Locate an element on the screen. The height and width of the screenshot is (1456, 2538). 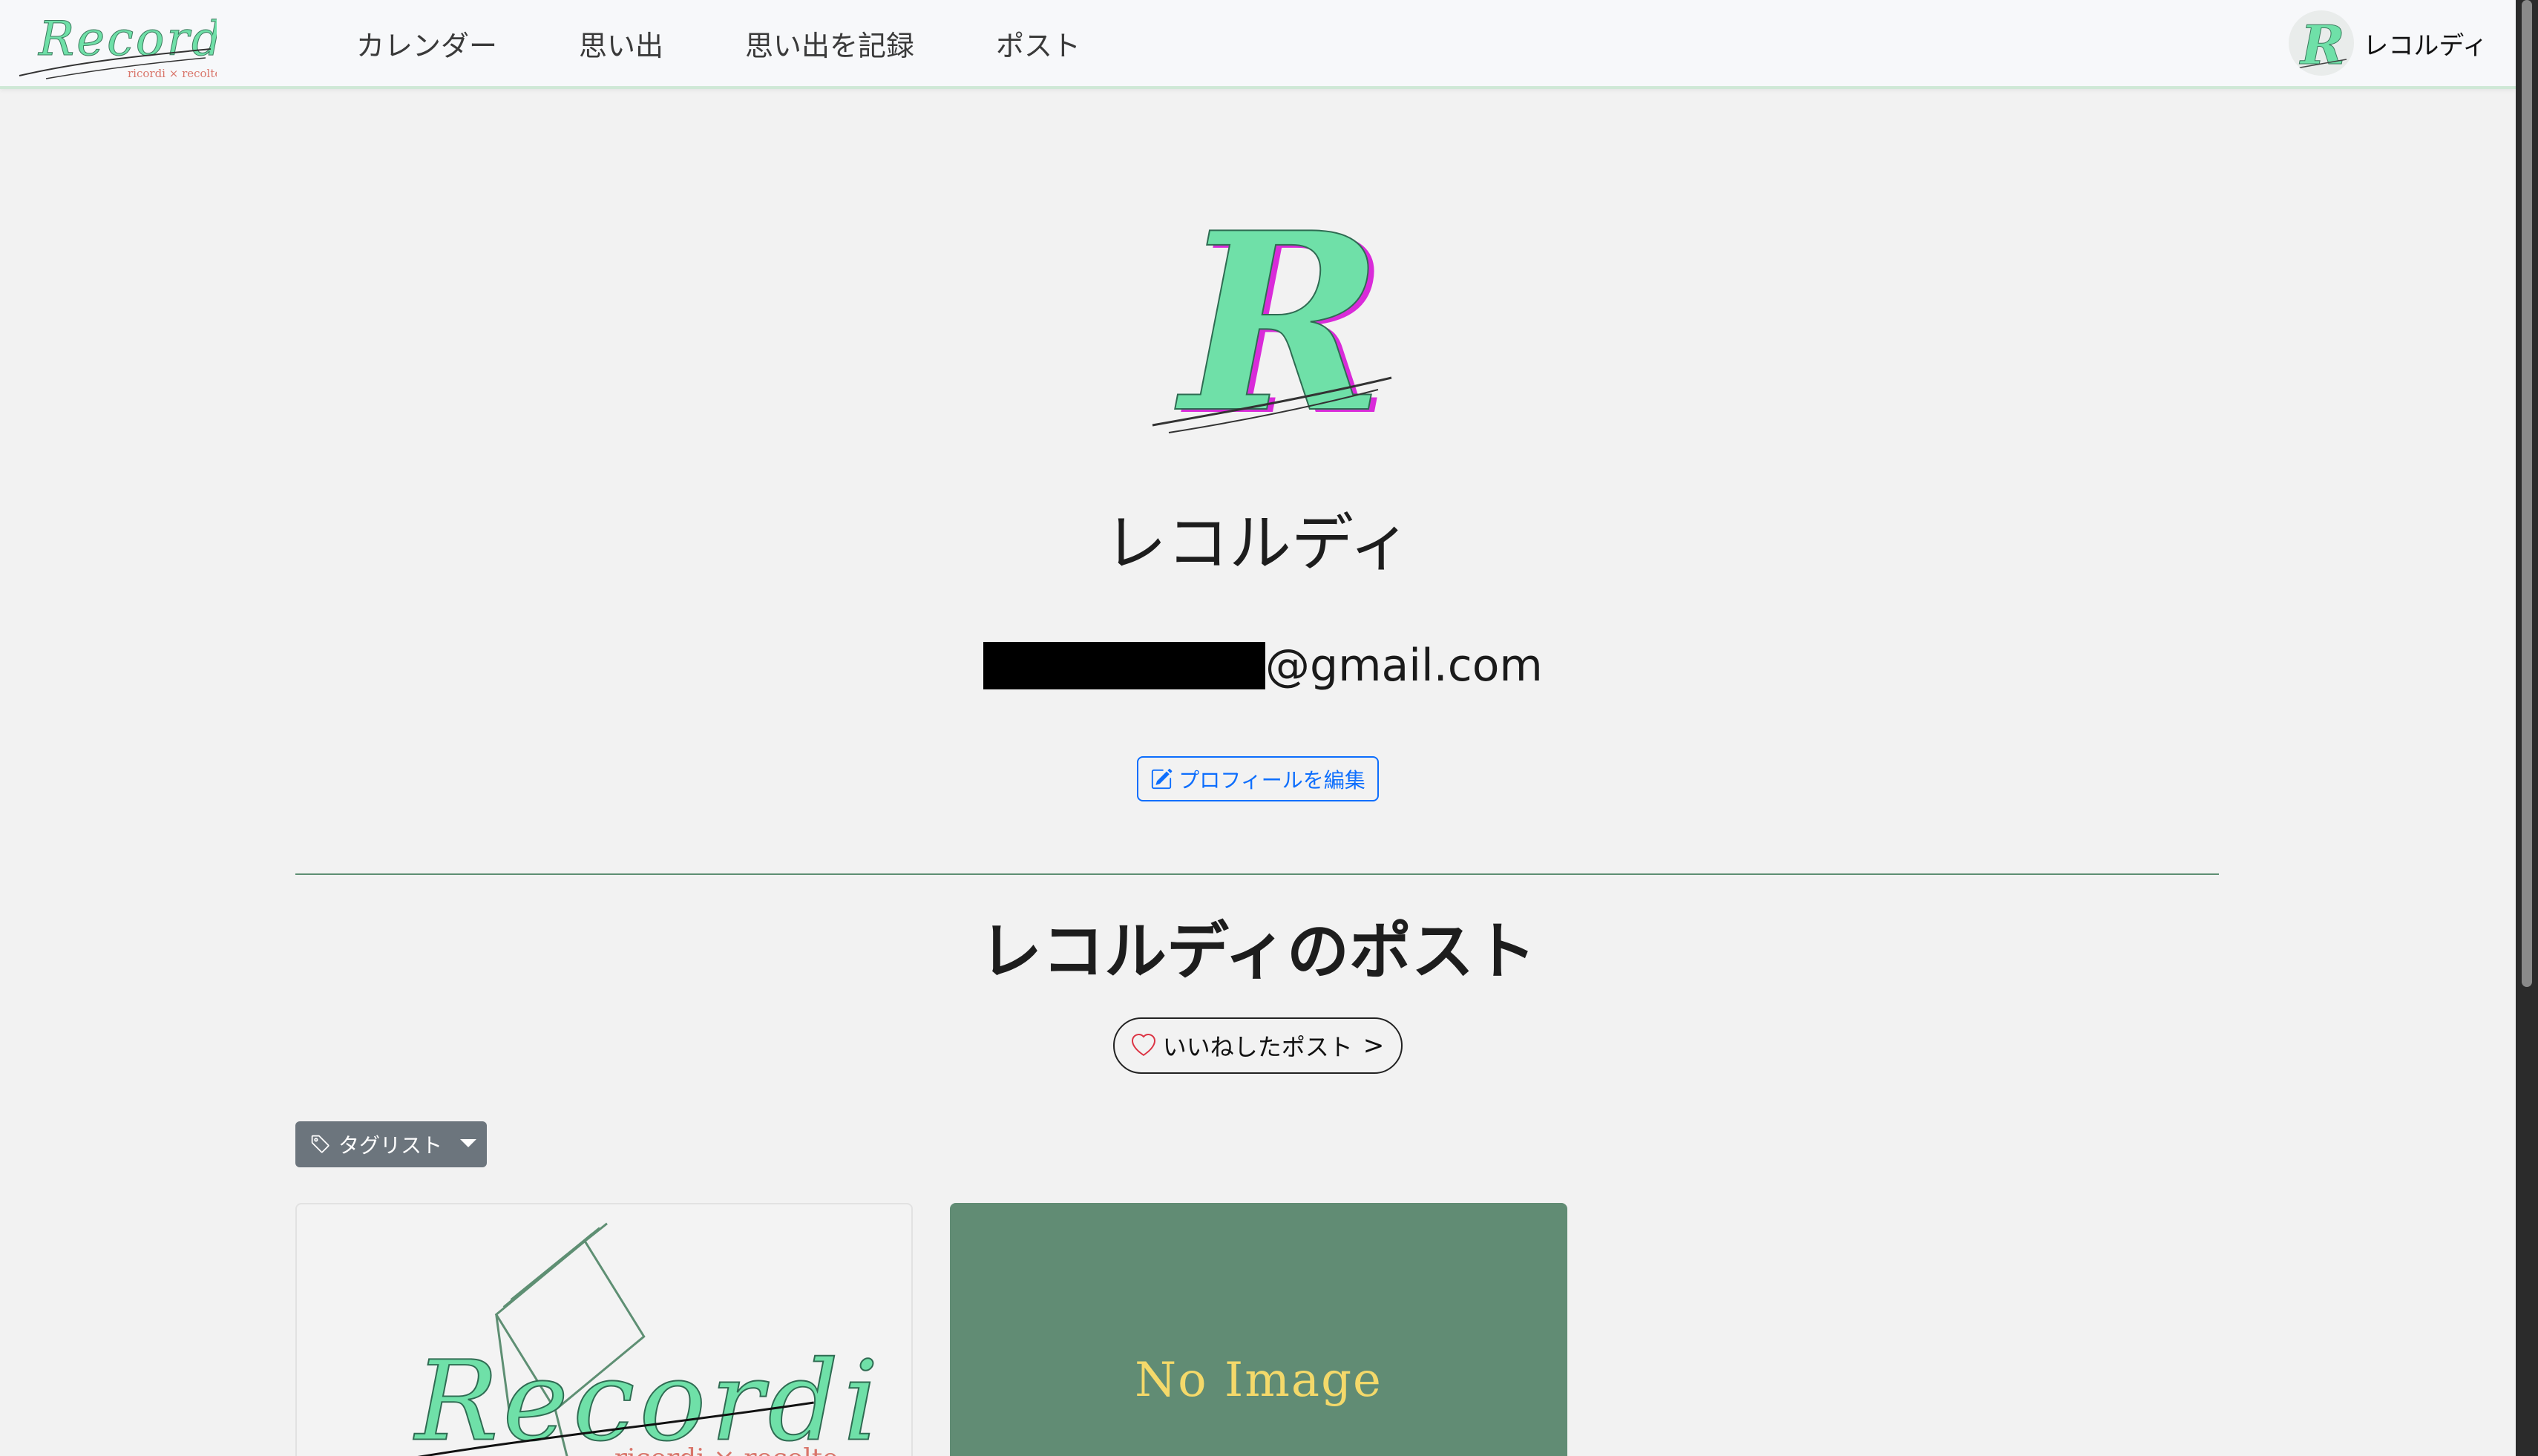
post-card: Recordi ricordi × recolte is located at coordinates (604, 1330).